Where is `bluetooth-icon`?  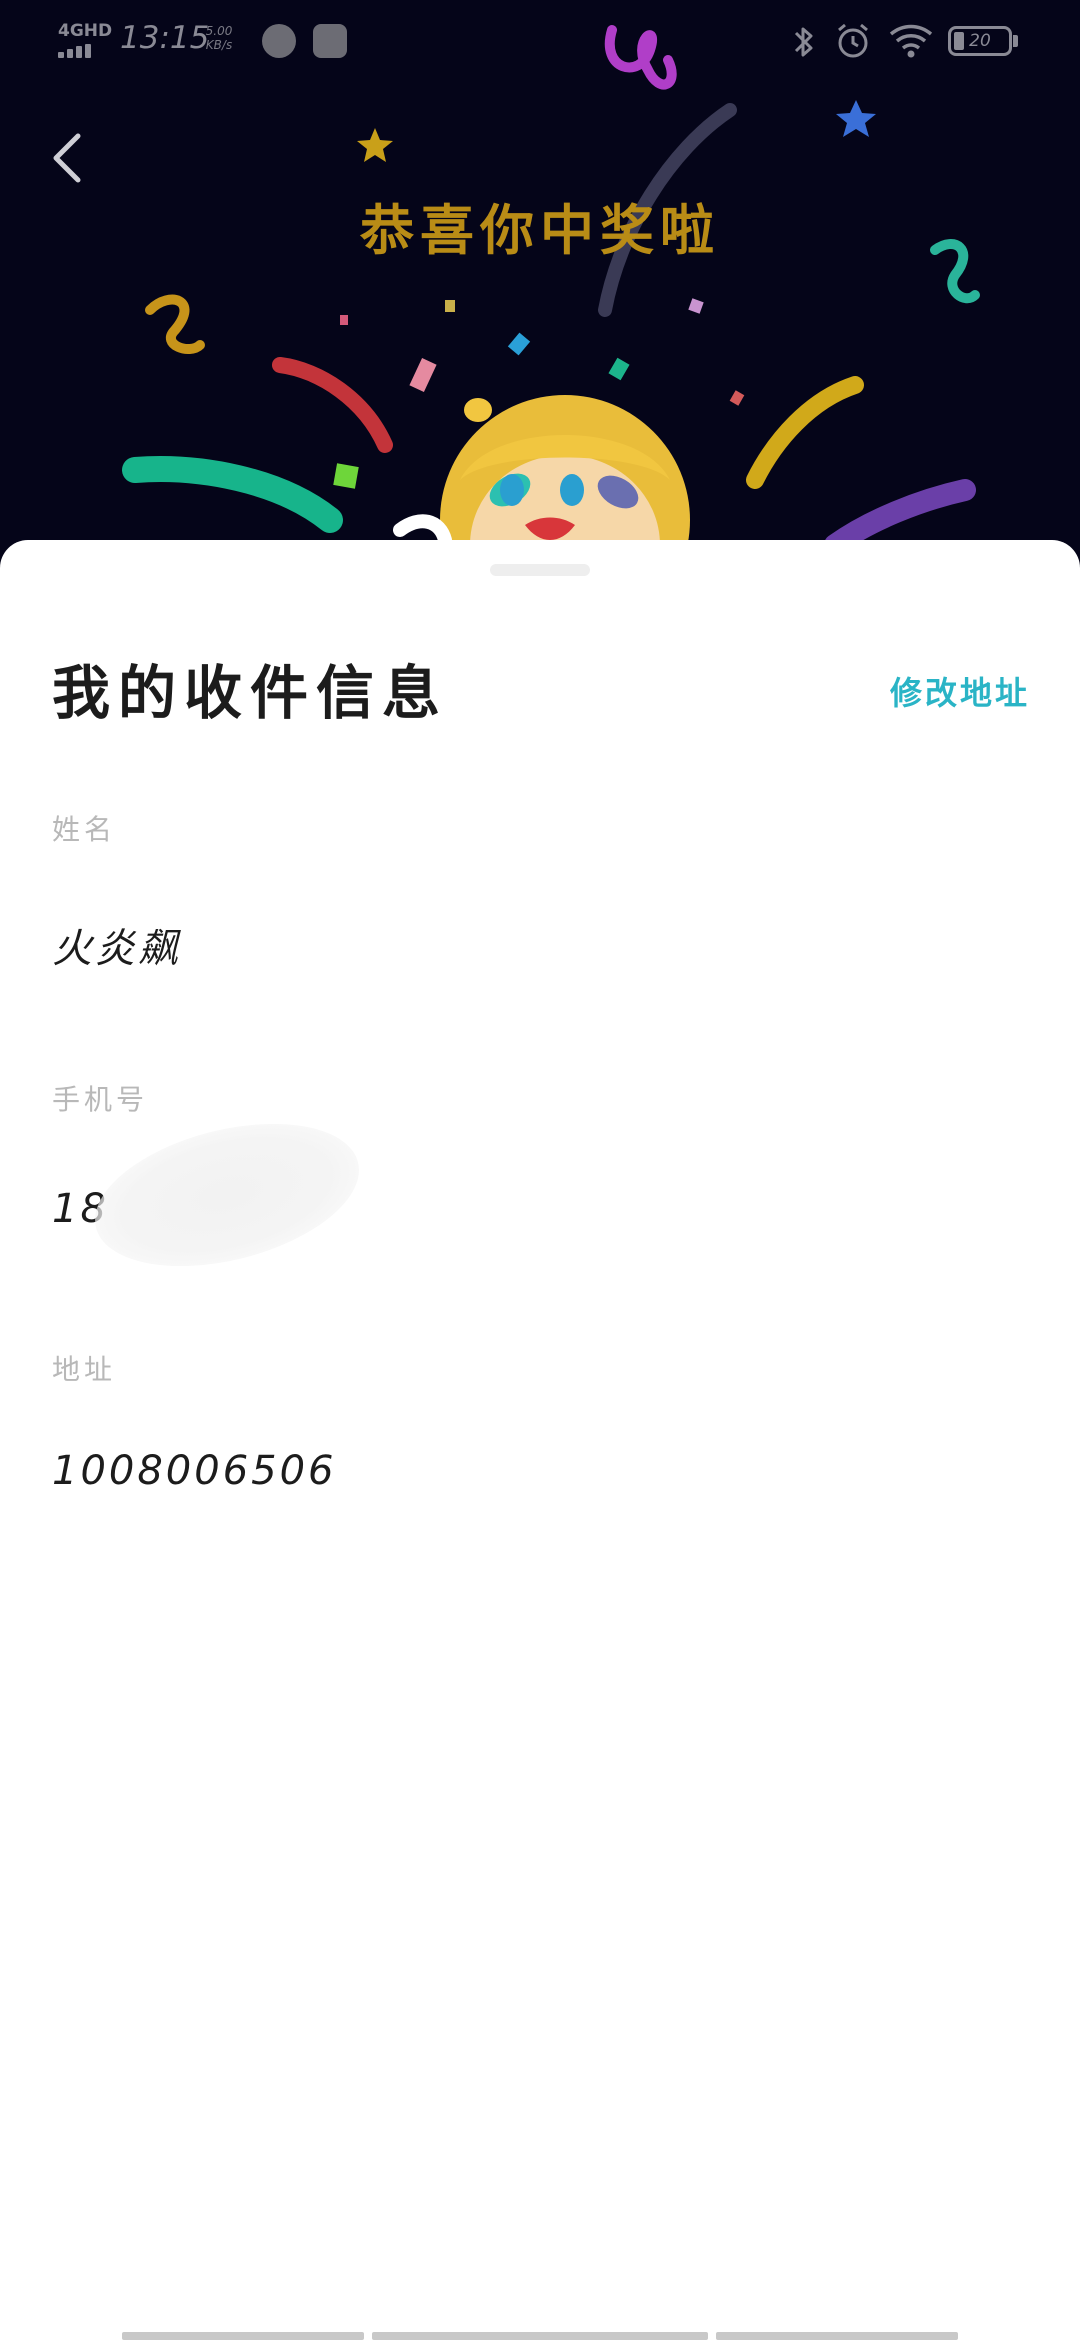 bluetooth-icon is located at coordinates (803, 42).